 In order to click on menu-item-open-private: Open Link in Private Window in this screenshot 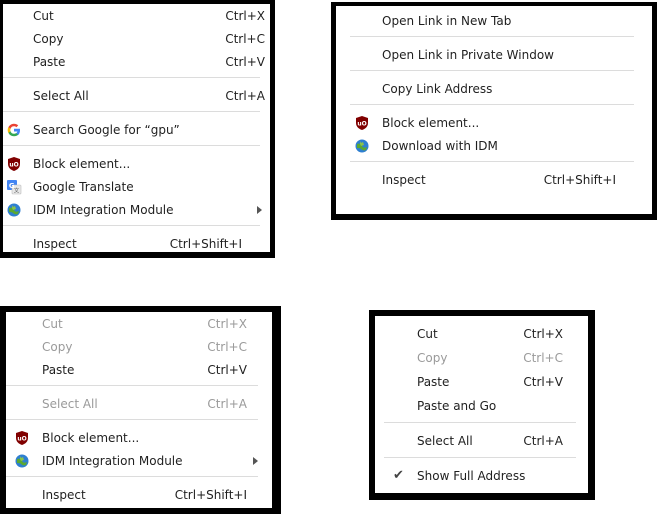, I will do `click(494, 55)`.